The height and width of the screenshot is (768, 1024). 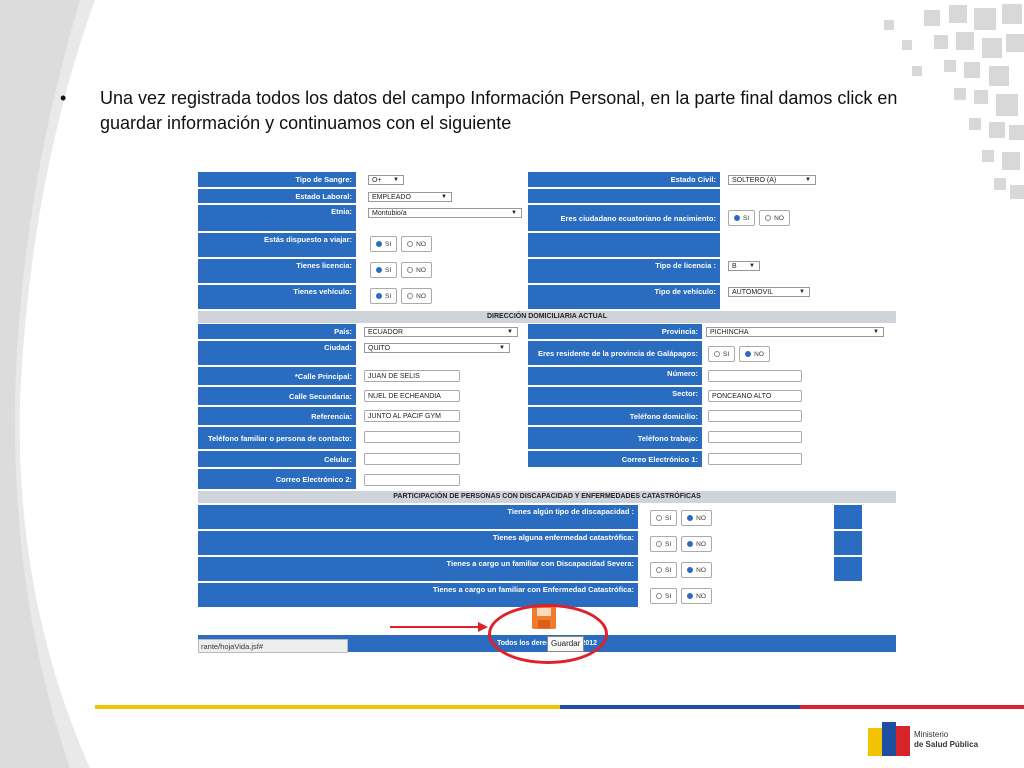 I want to click on label-tel-domicilio: Teléfono domicilio:, so click(x=615, y=416).